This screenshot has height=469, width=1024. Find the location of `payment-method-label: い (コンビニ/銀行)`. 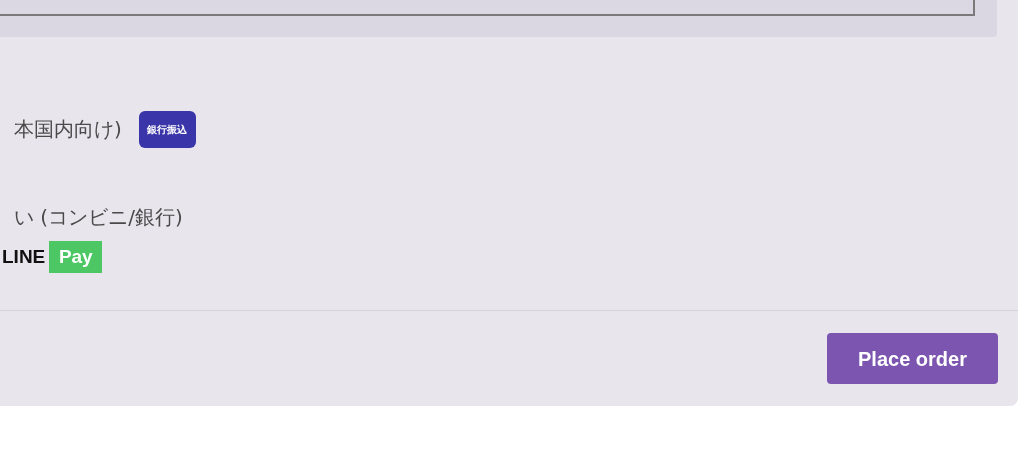

payment-method-label: い (コンビニ/銀行) is located at coordinates (98, 217).